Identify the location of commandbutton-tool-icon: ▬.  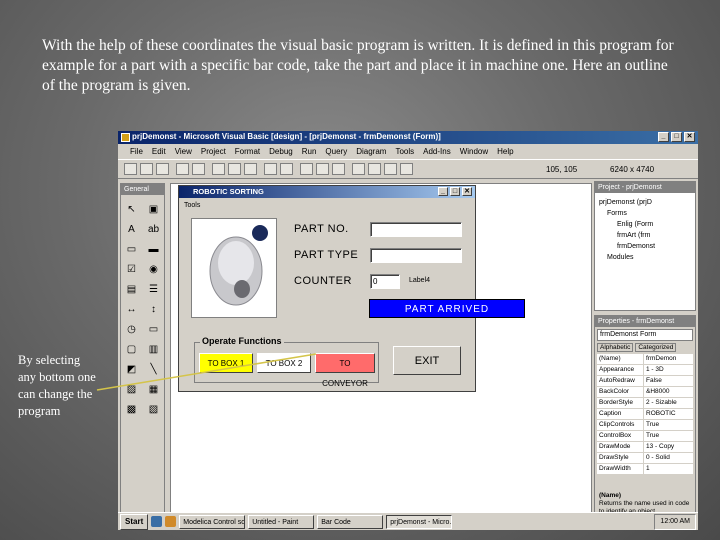
(153, 249).